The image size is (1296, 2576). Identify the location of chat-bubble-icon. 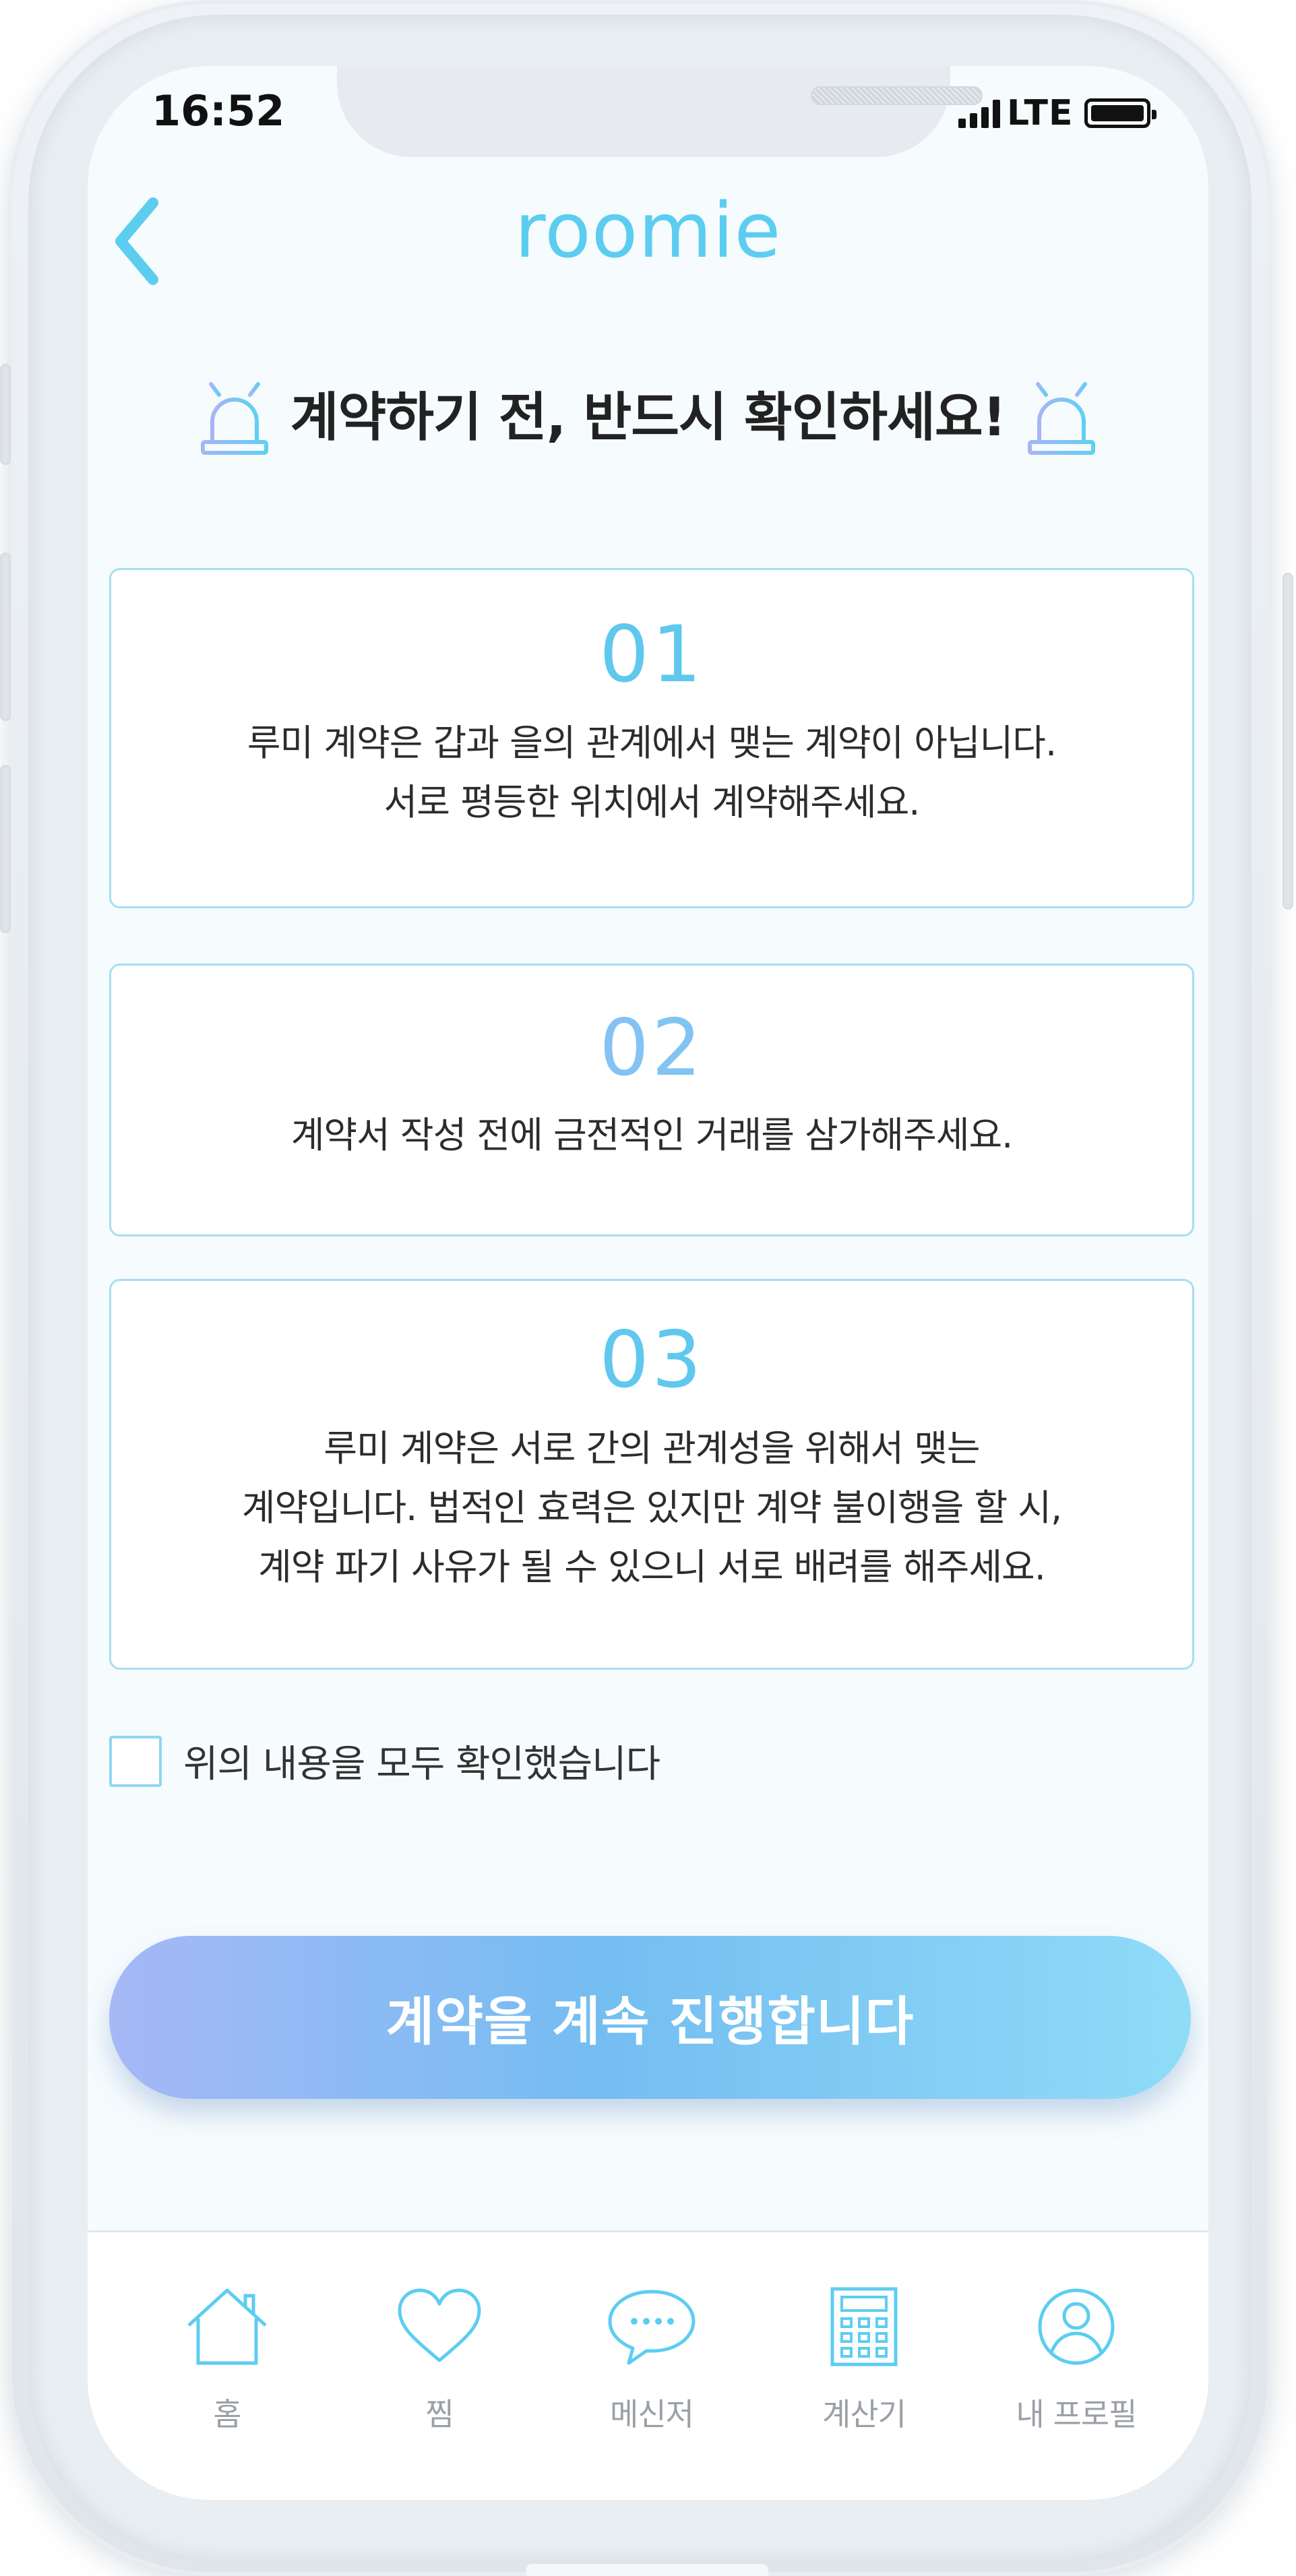
(652, 2327).